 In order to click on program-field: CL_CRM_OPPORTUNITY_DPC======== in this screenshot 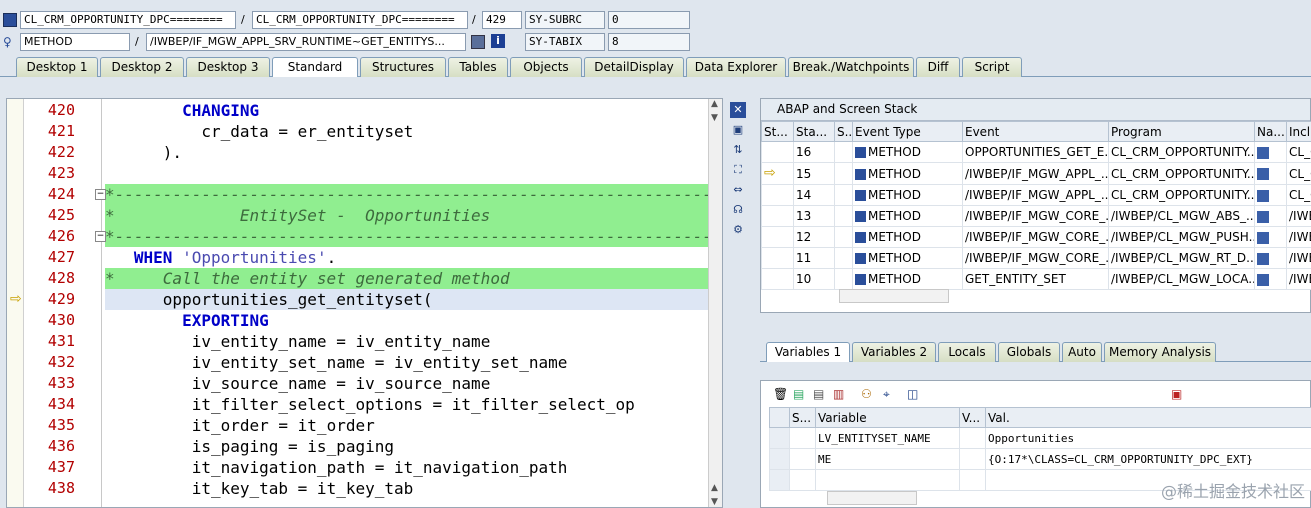, I will do `click(128, 20)`.